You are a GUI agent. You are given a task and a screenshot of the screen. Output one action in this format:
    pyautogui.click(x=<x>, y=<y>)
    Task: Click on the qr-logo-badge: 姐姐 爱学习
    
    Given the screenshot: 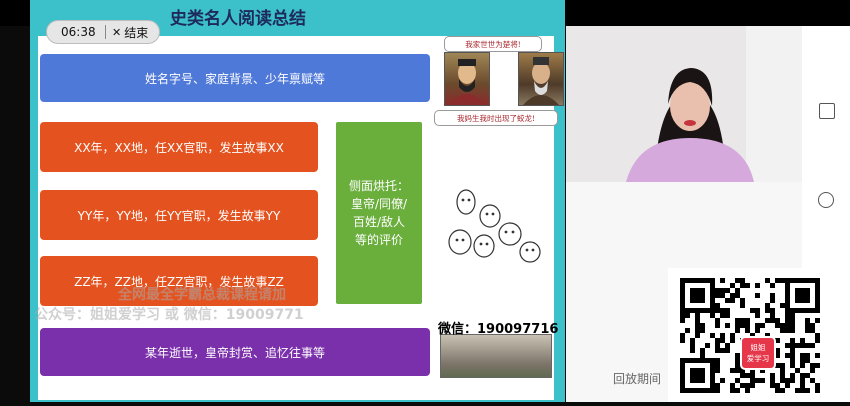 What is the action you would take?
    pyautogui.click(x=758, y=353)
    